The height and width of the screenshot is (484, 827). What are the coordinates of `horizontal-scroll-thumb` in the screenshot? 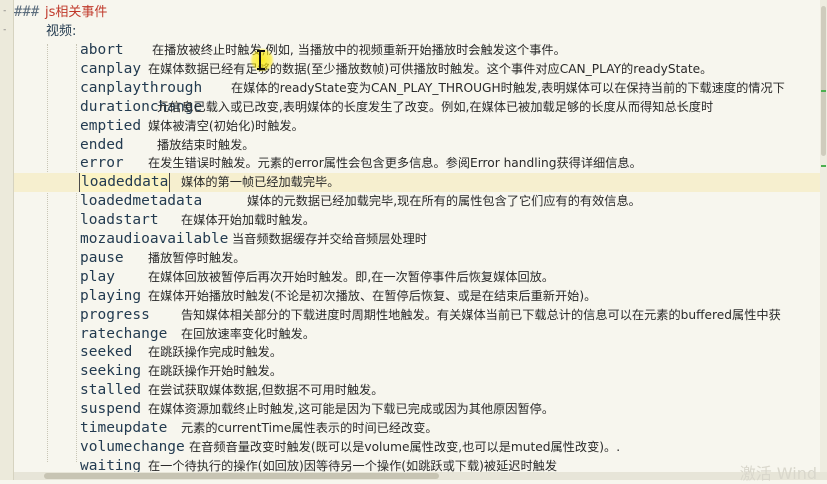 It's located at (241, 476).